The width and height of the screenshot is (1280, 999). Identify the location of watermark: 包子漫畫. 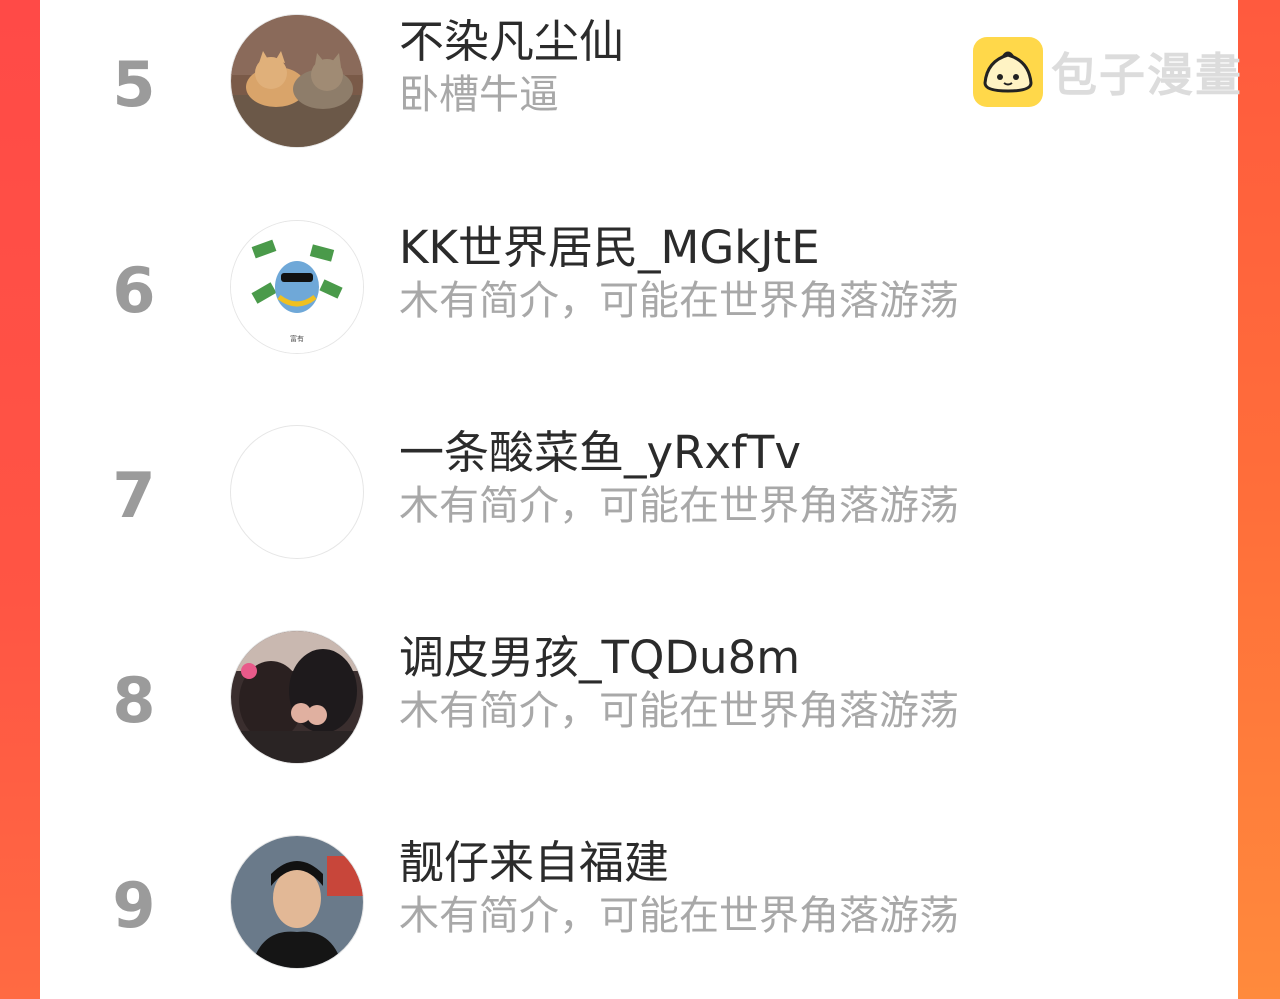
(1108, 72).